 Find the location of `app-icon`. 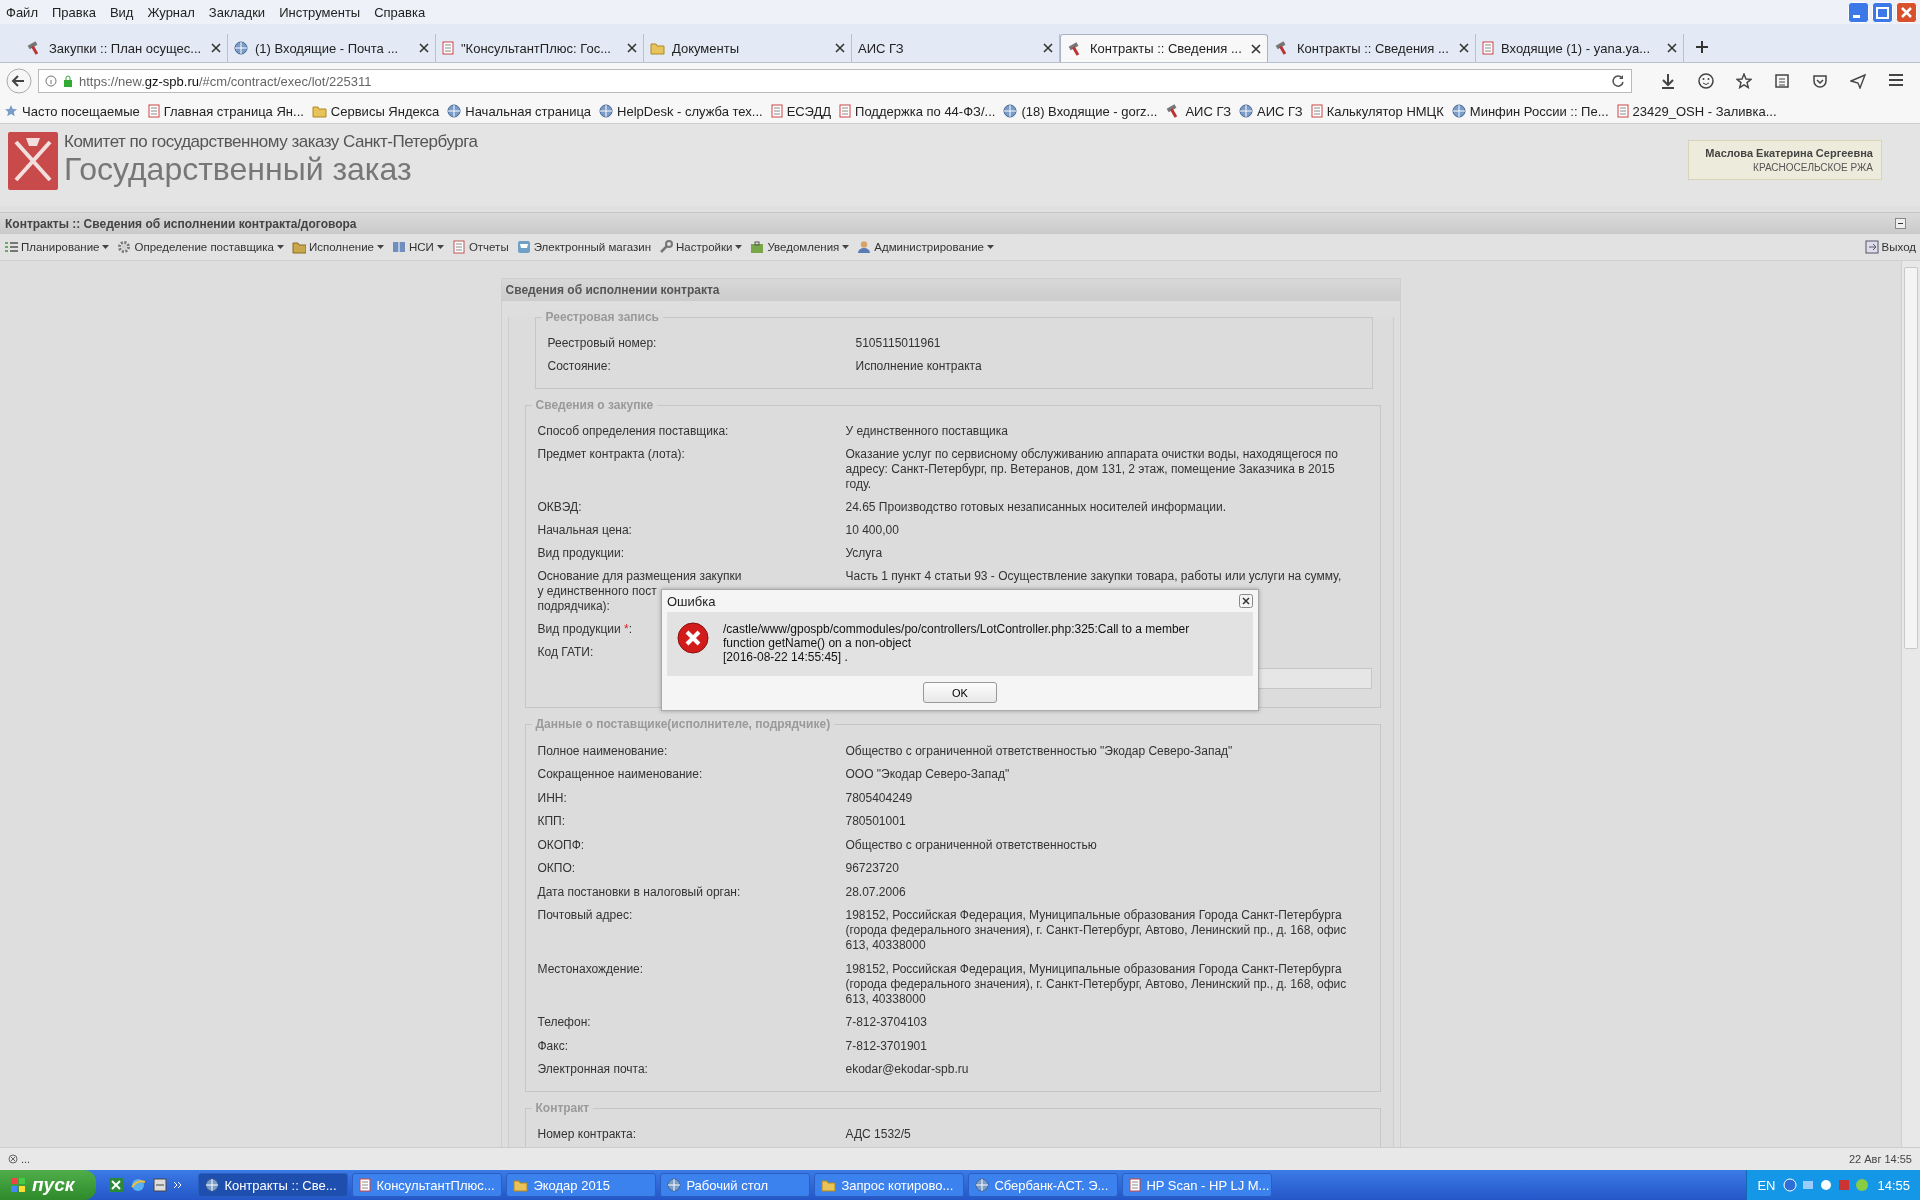

app-icon is located at coordinates (160, 1185).